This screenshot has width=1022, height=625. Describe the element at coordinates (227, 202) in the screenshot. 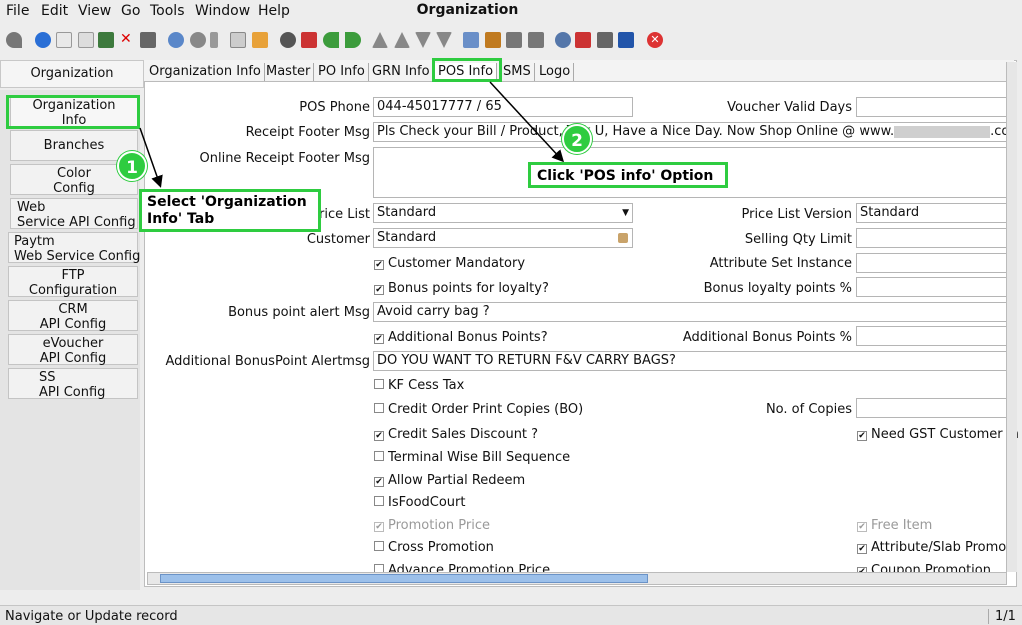

I see `step-1-line-1: Select 'Organization` at that location.